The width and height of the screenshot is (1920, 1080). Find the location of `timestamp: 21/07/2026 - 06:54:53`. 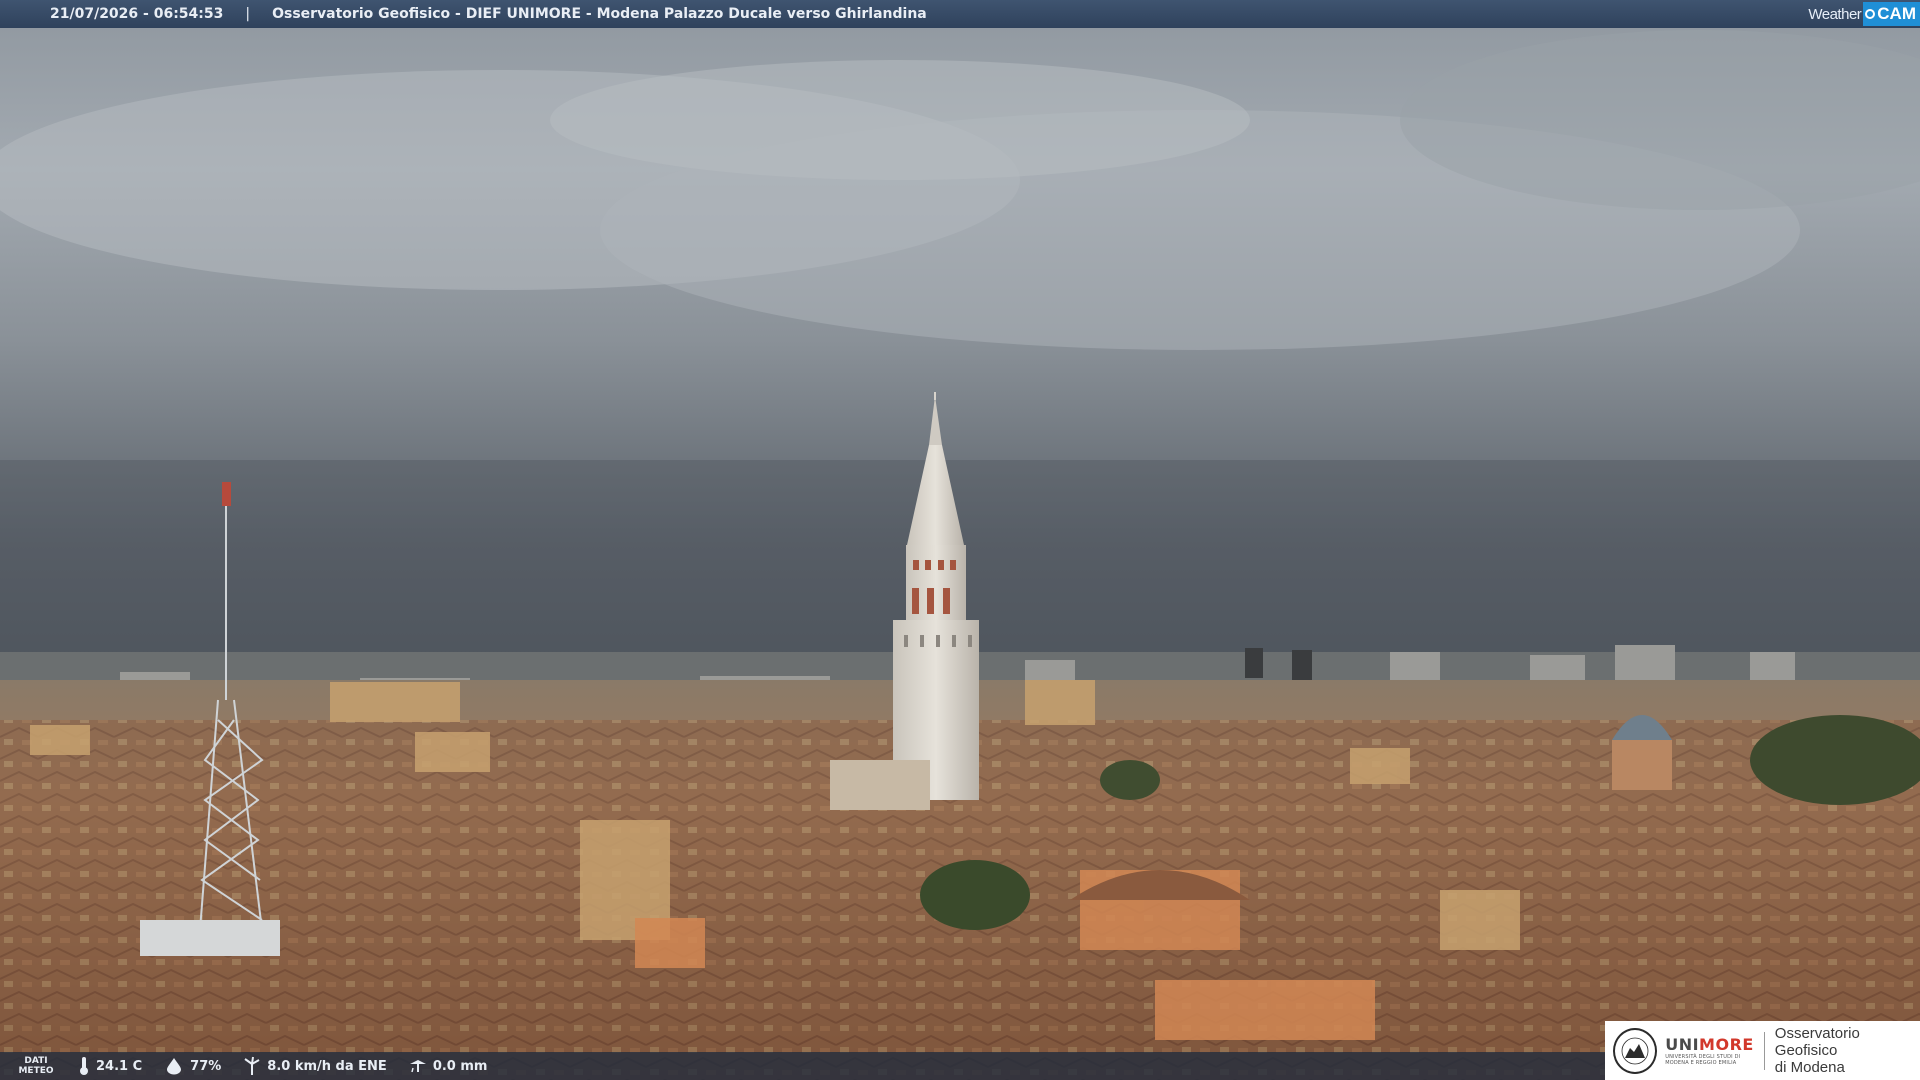

timestamp: 21/07/2026 - 06:54:53 is located at coordinates (137, 14).